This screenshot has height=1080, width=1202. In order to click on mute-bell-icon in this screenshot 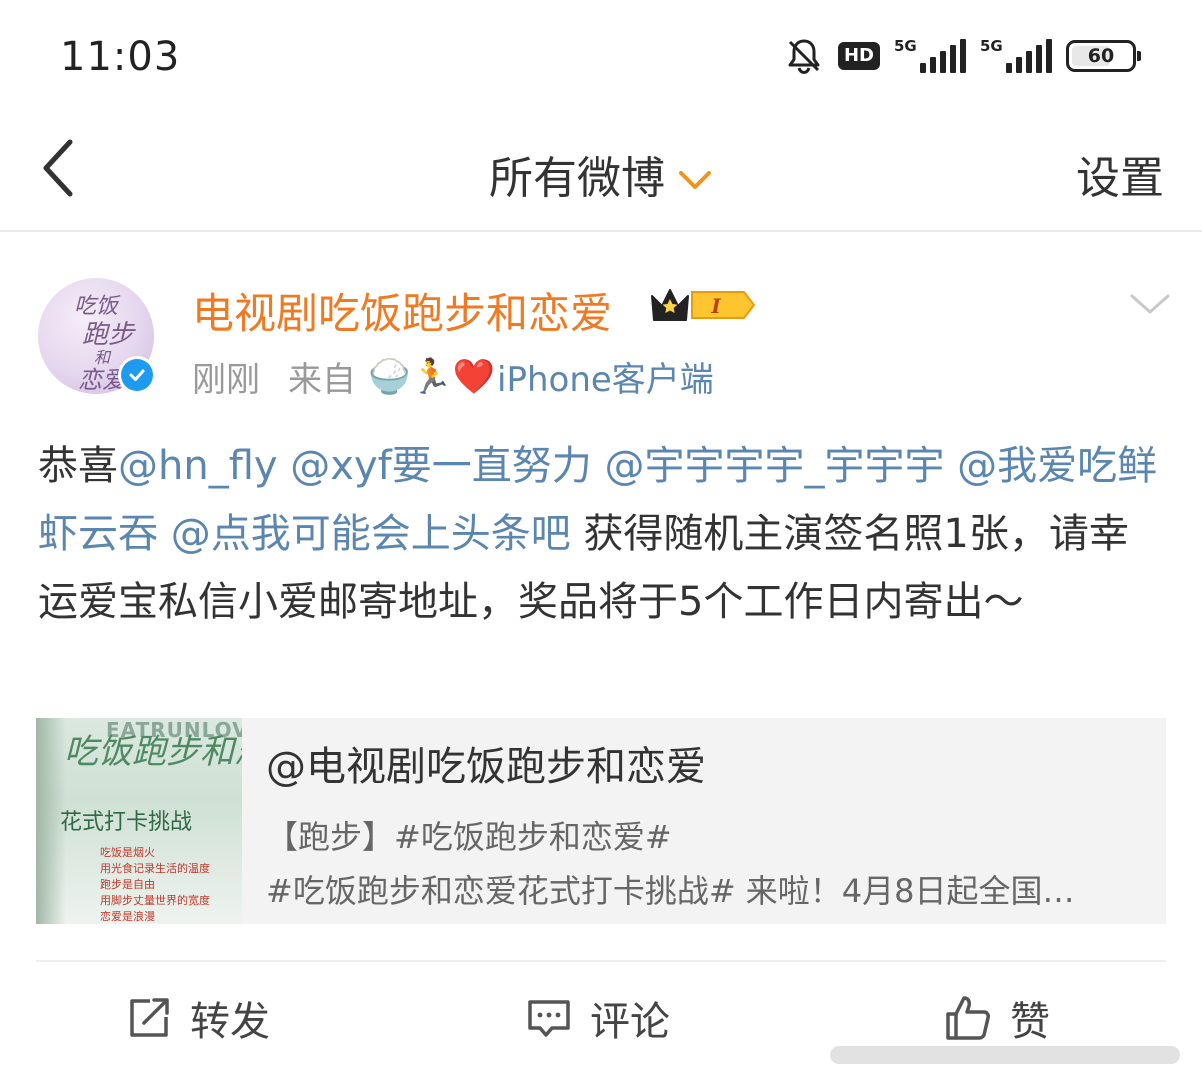, I will do `click(804, 57)`.